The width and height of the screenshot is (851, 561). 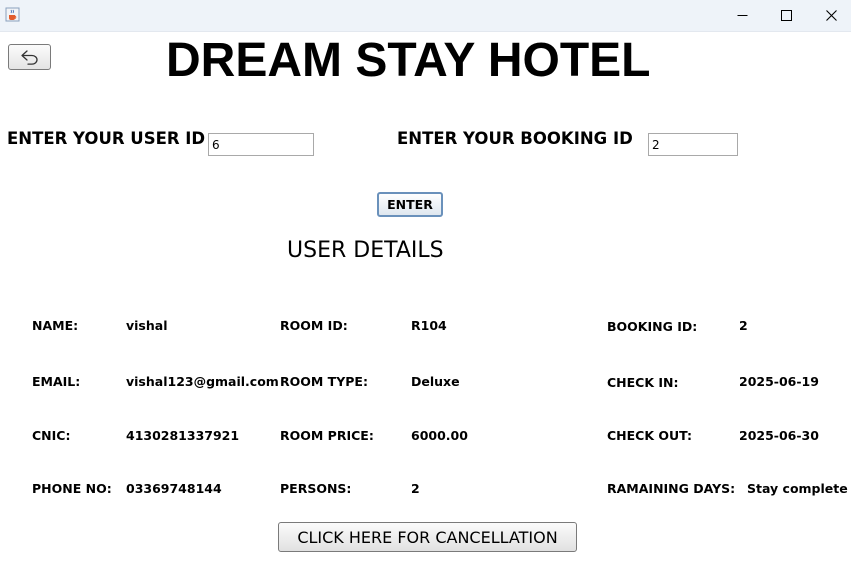 I want to click on minimize-icon, so click(x=742, y=15).